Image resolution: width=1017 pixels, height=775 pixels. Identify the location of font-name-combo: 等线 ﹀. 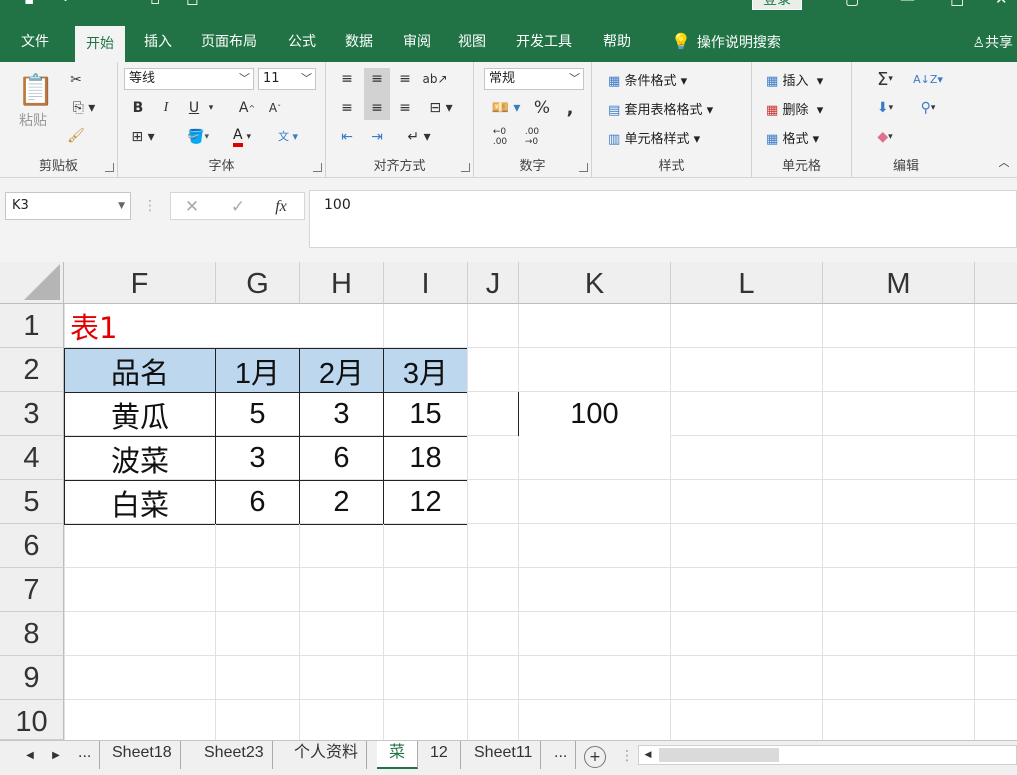
(189, 79).